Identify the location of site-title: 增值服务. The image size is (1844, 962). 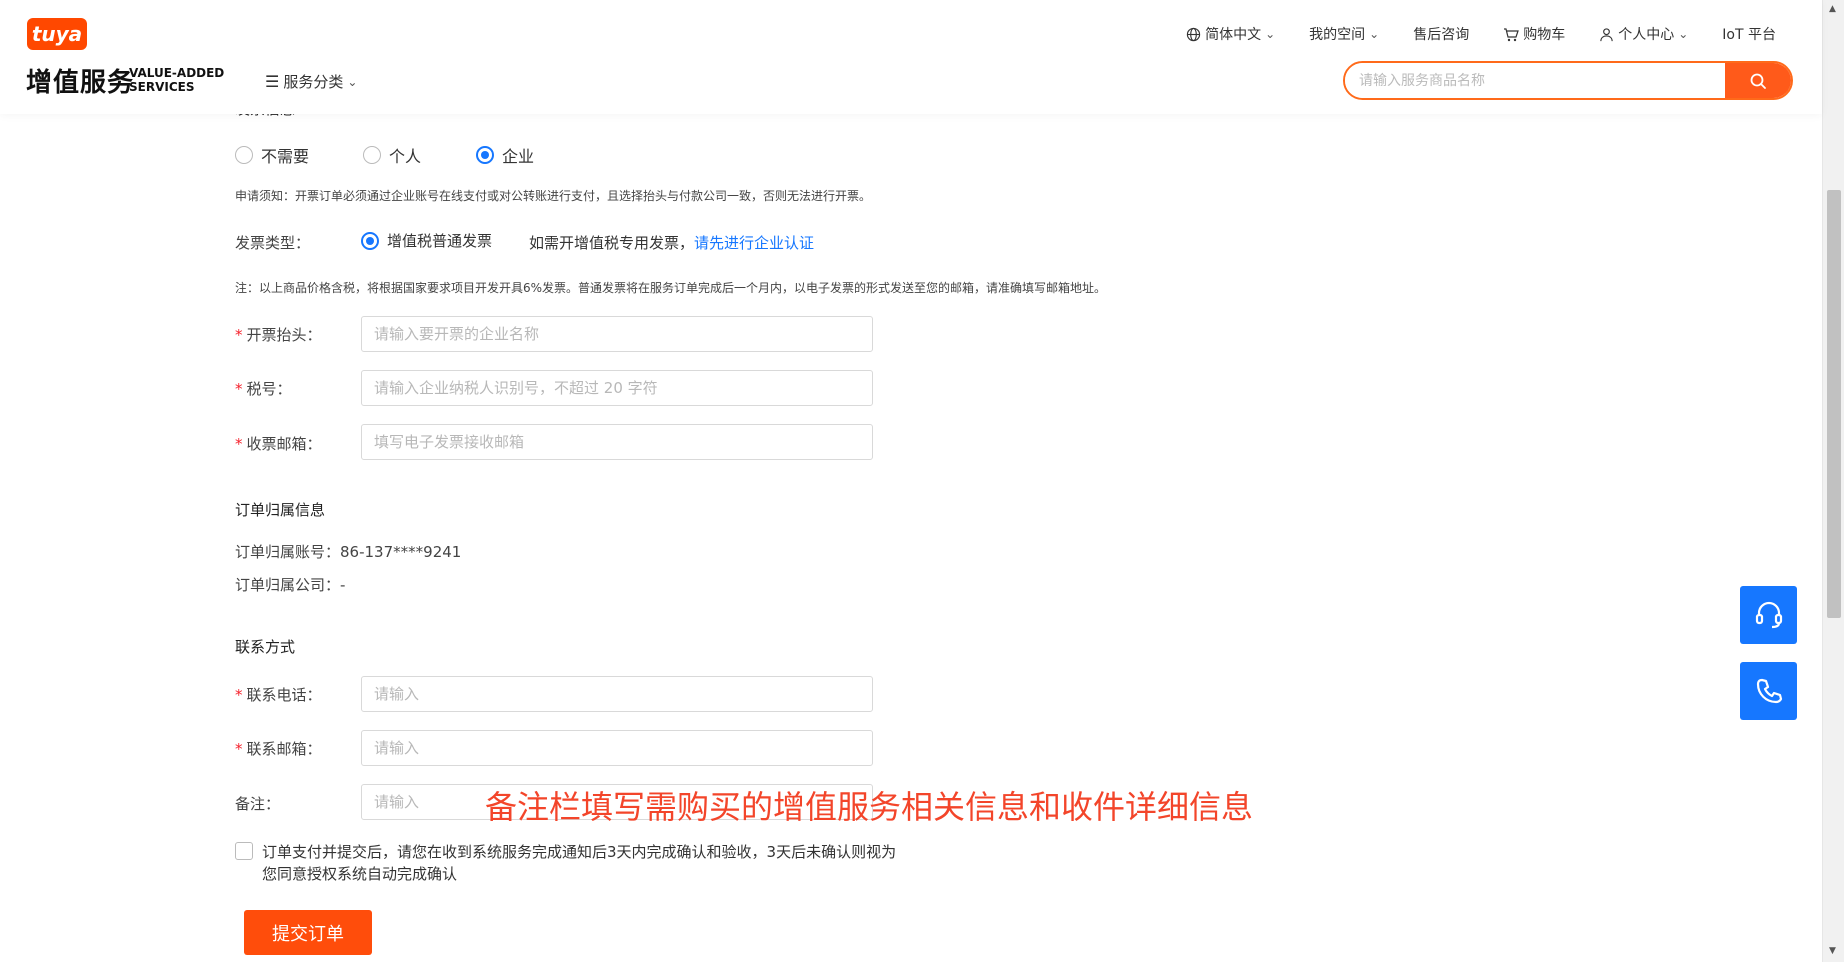
(80, 83).